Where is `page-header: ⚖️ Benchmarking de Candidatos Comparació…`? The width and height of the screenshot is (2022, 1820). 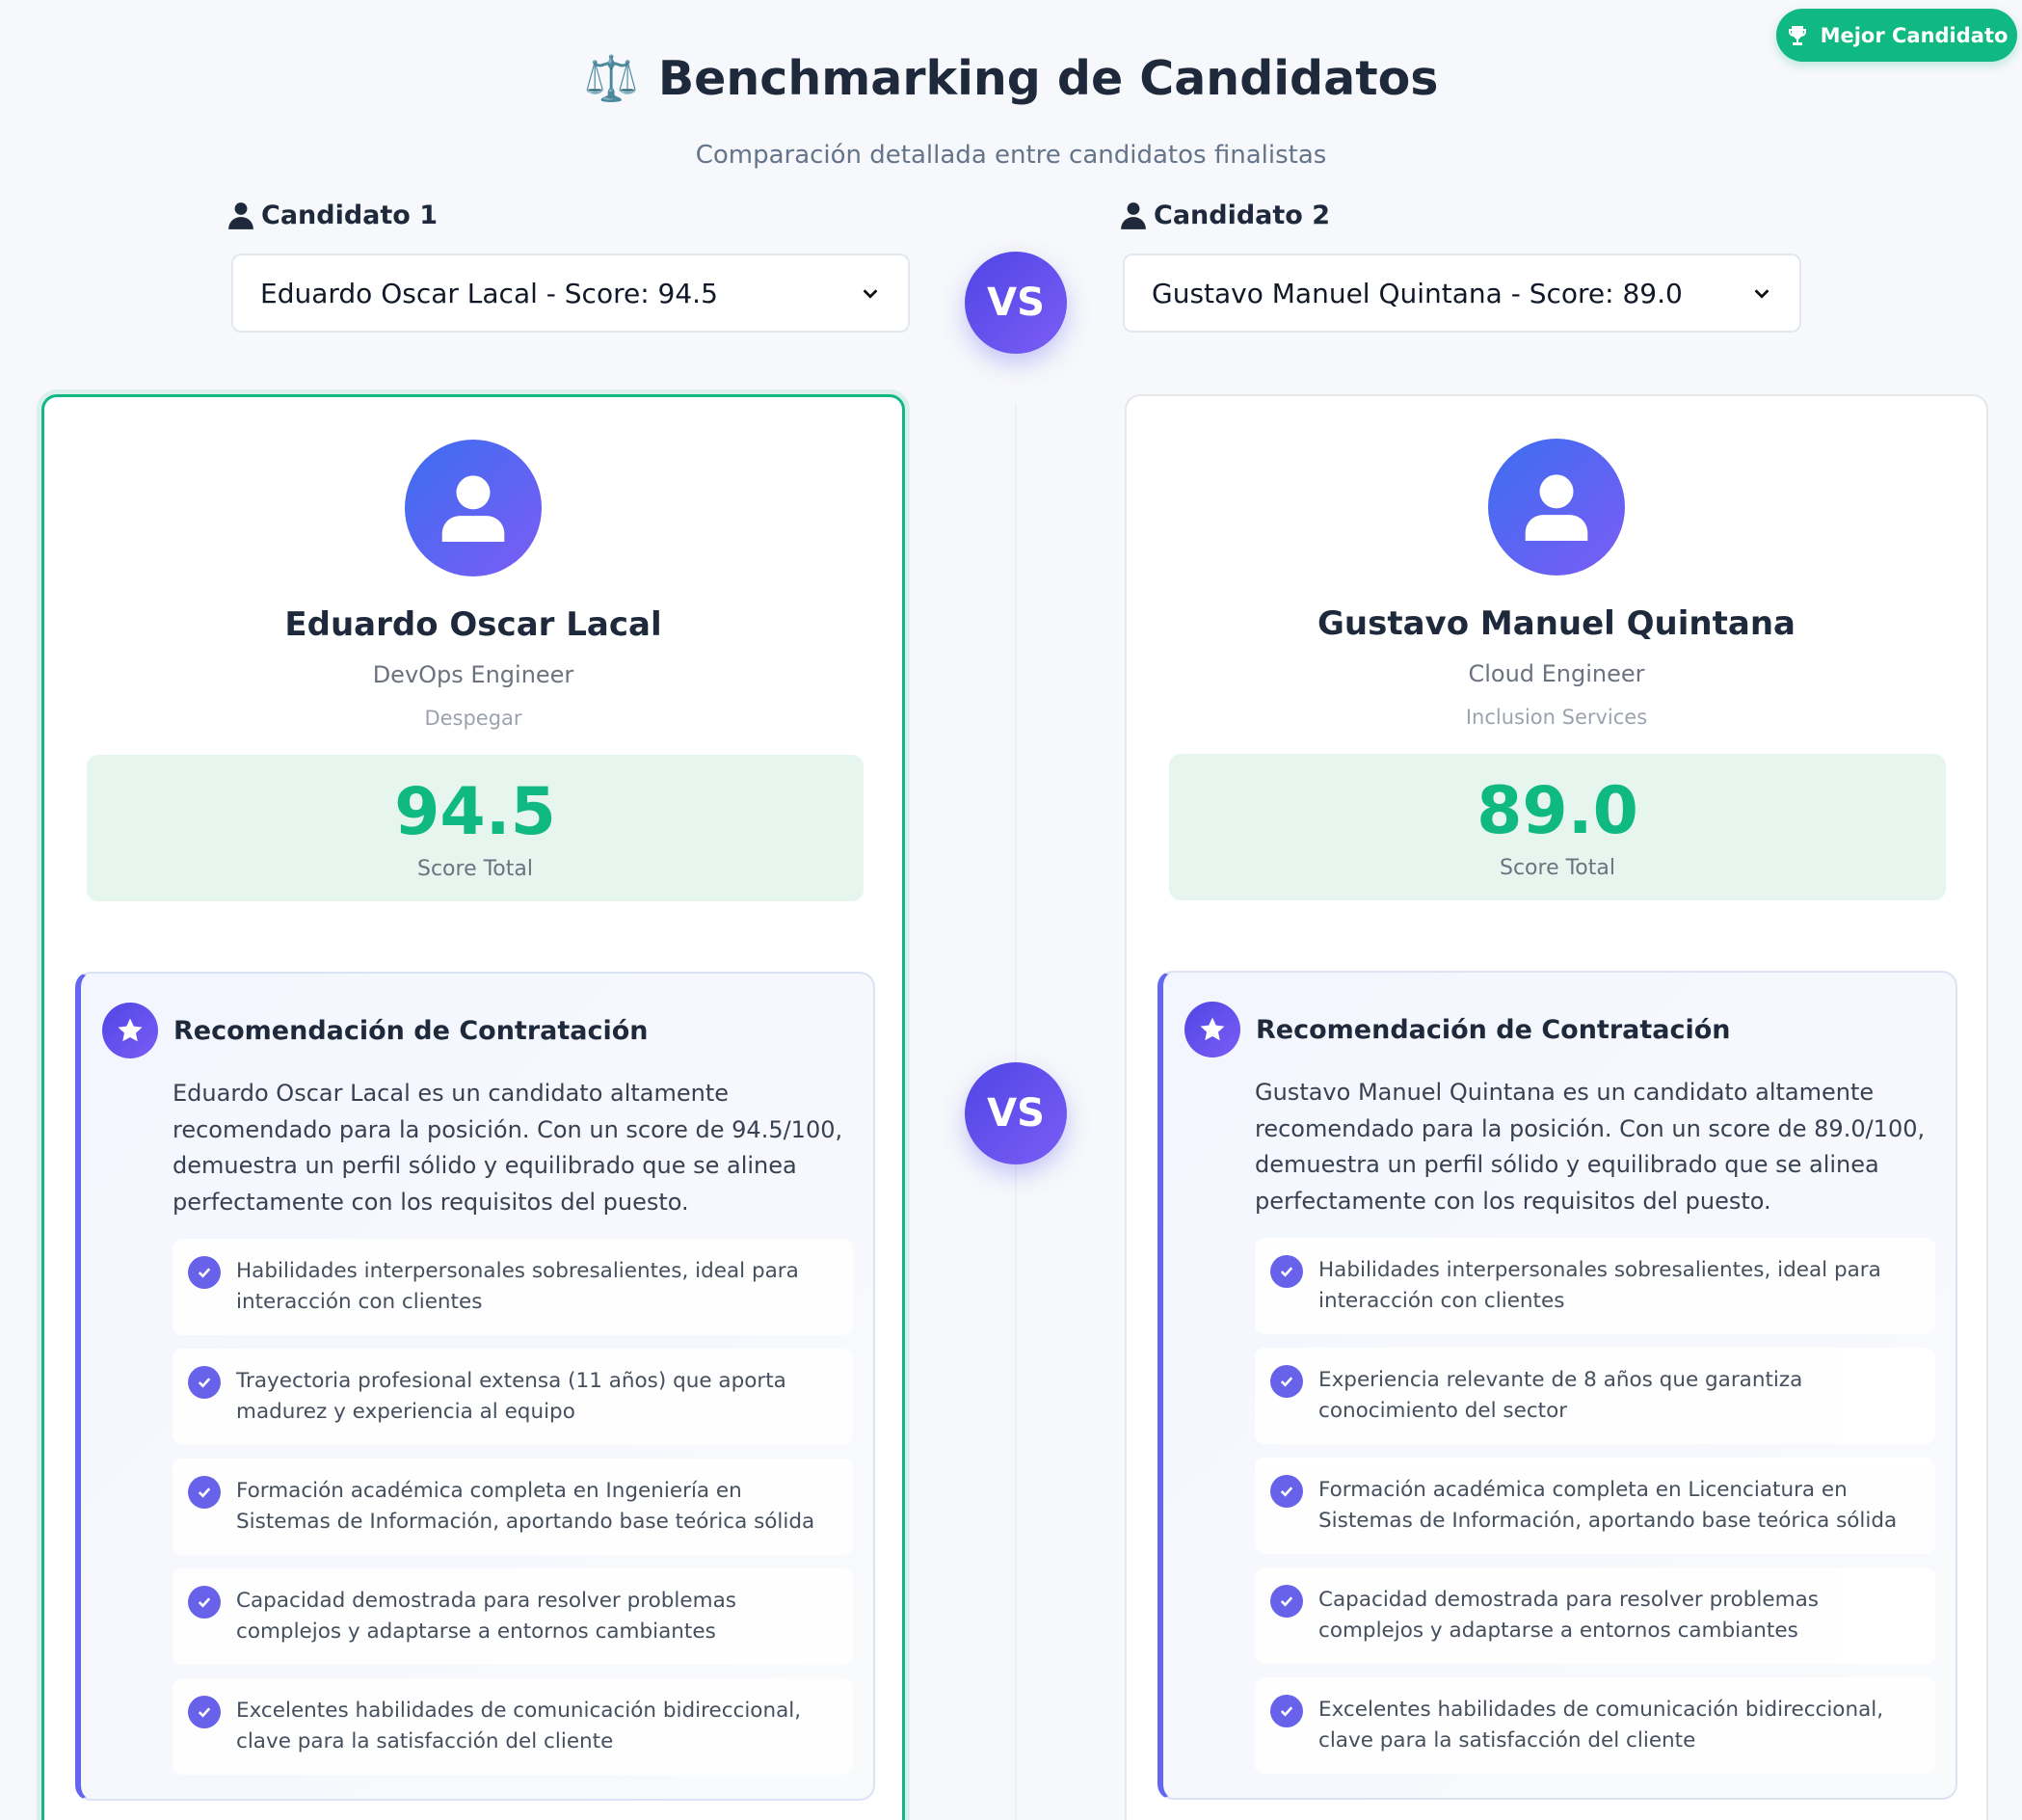 page-header: ⚖️ Benchmarking de Candidatos Comparació… is located at coordinates (1011, 109).